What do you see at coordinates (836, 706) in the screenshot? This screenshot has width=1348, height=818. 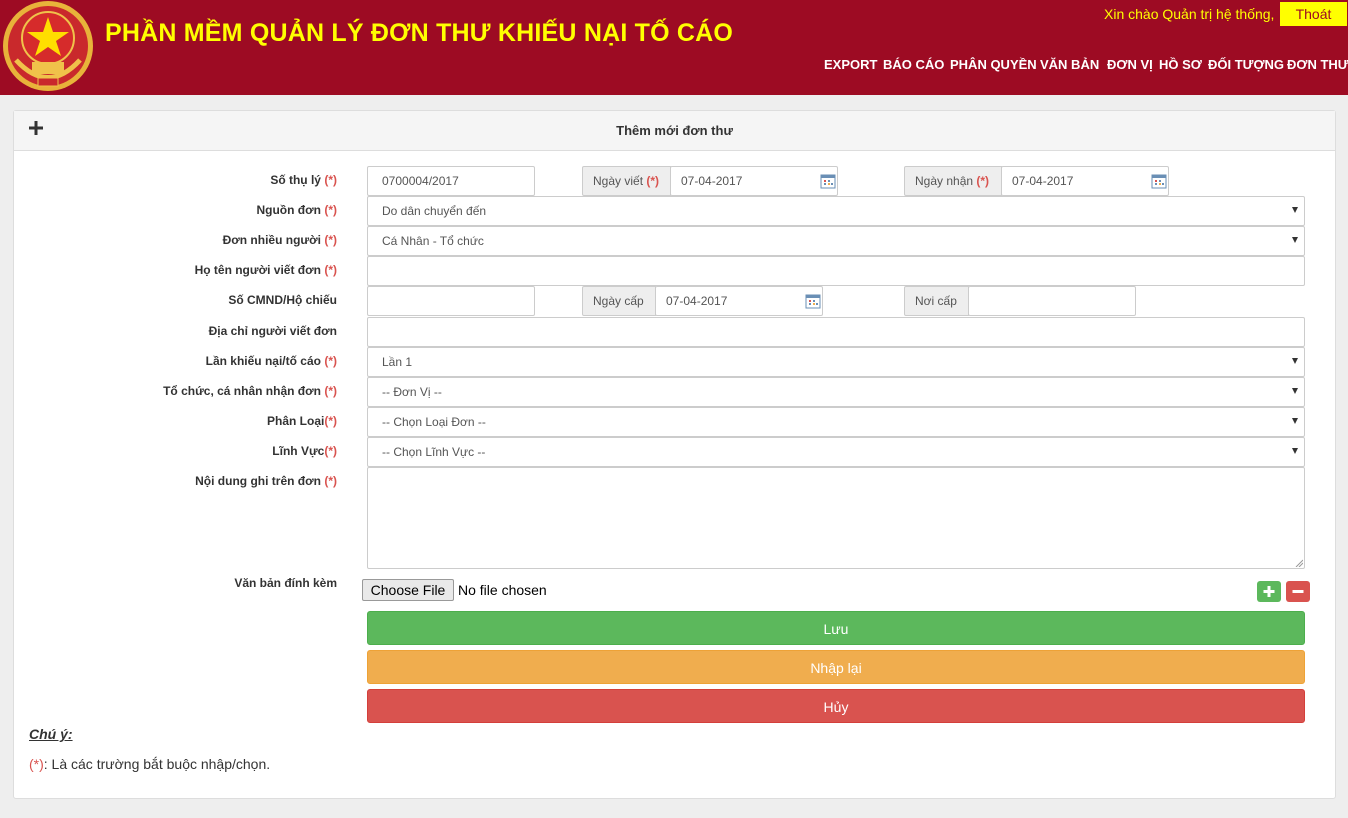 I see `cancel-button: Hủy` at bounding box center [836, 706].